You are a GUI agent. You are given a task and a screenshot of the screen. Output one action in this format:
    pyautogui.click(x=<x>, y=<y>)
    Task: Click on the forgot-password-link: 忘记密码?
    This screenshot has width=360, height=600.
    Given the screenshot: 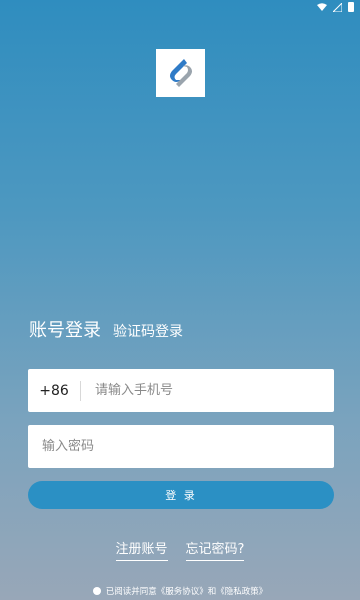 What is the action you would take?
    pyautogui.click(x=215, y=549)
    